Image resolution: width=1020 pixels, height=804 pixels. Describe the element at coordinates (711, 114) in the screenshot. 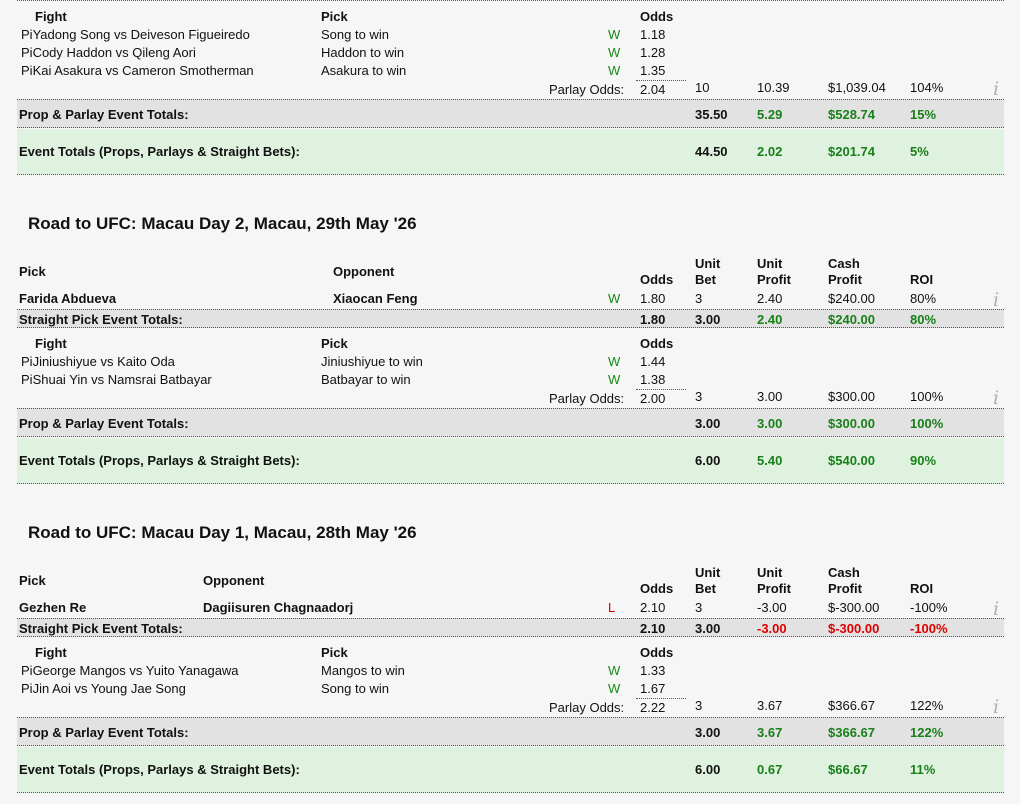

I see `total-bet: 35.50` at that location.